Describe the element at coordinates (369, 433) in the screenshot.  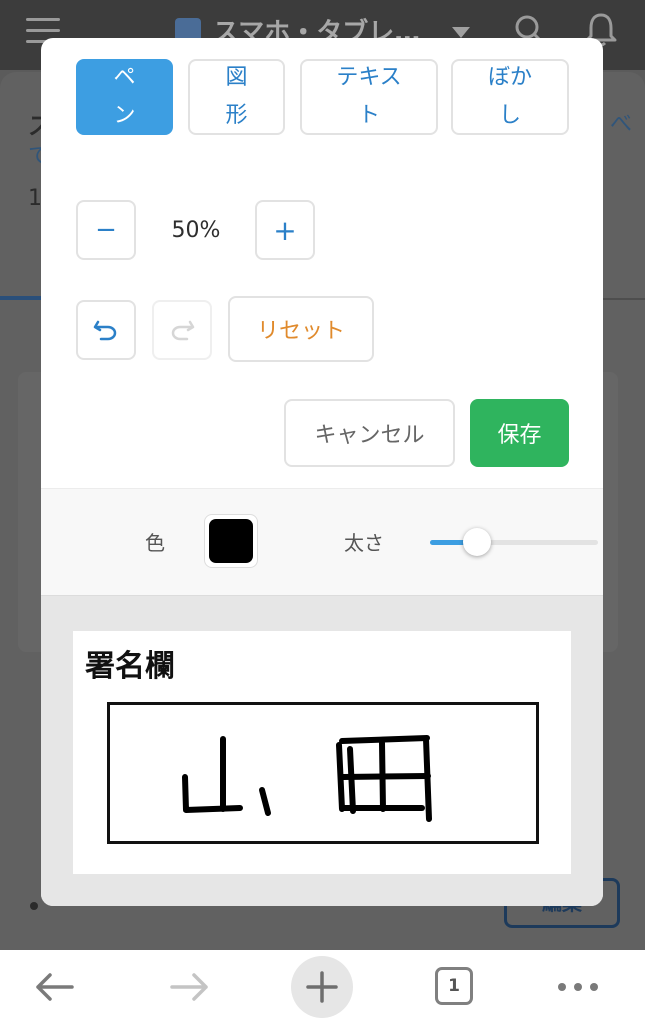
I see `cancel-button: キャンセル` at that location.